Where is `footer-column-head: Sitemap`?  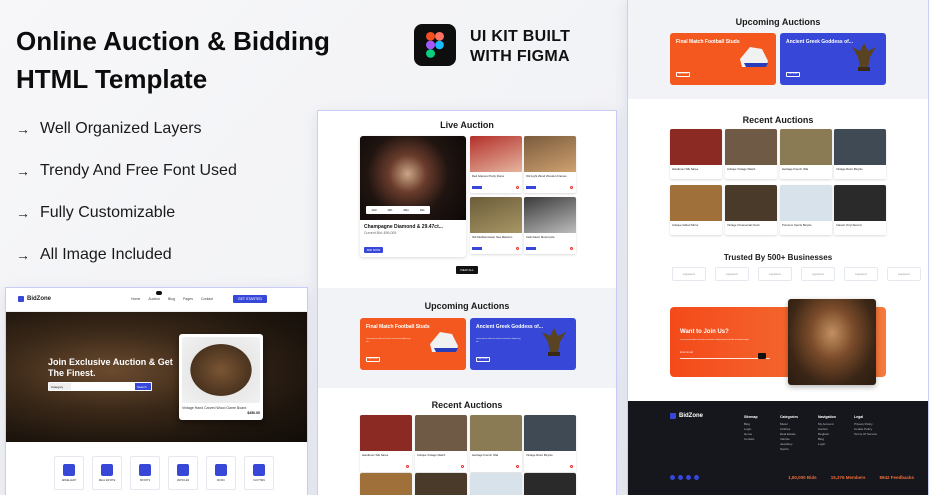 footer-column-head: Sitemap is located at coordinates (751, 417).